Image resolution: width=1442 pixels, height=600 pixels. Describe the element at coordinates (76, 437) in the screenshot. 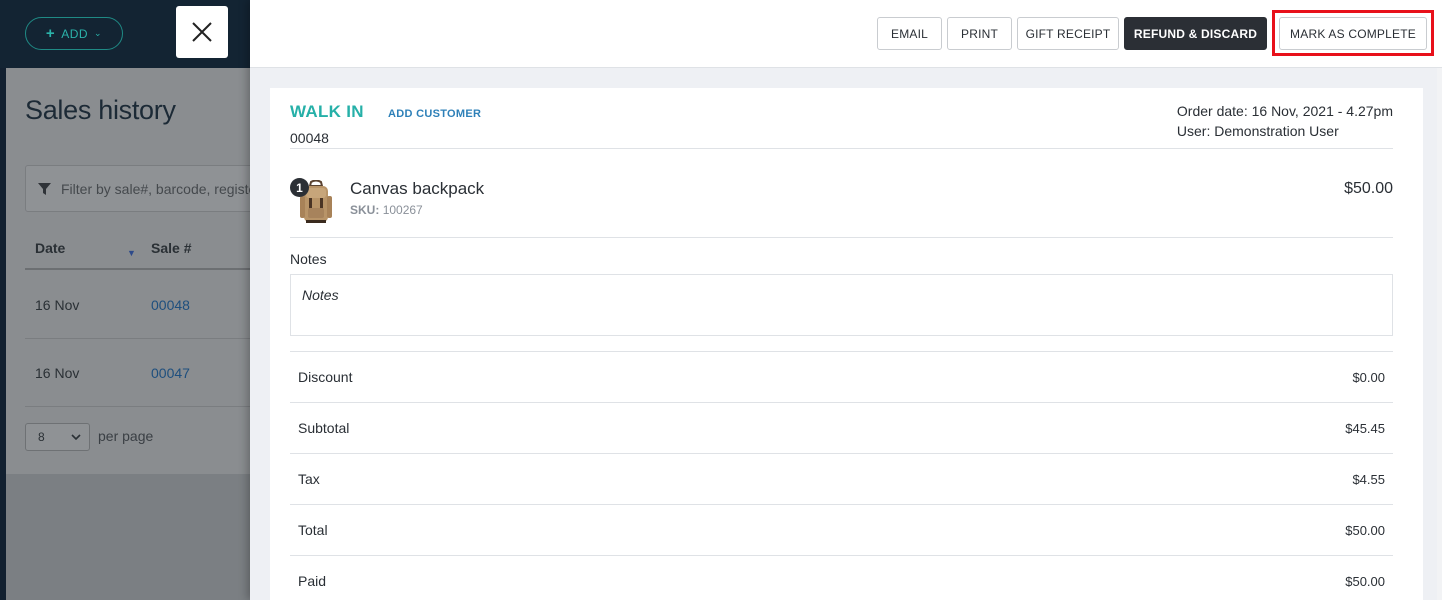

I see `chevron-down-icon` at that location.